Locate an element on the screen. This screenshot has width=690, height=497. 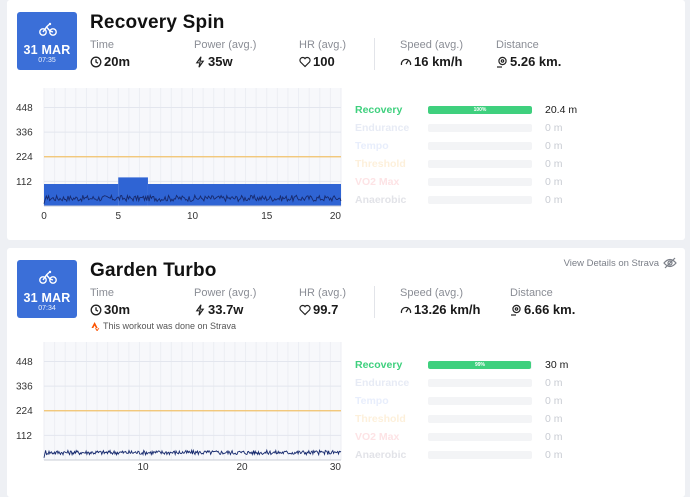
stat-hr: HR (avg.) 100 is located at coordinates (322, 54).